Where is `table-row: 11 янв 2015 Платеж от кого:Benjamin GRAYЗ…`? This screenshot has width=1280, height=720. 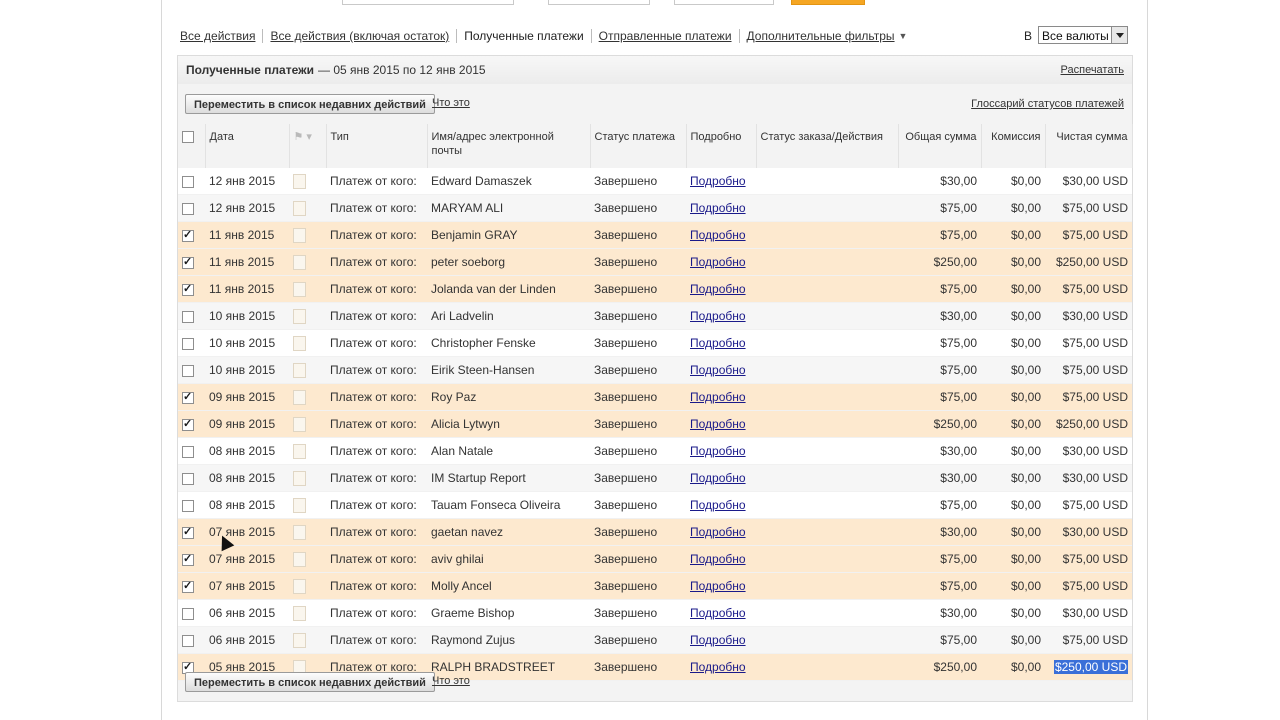
table-row: 11 янв 2015 Платеж от кого:Benjamin GRAYЗ… is located at coordinates (655, 235).